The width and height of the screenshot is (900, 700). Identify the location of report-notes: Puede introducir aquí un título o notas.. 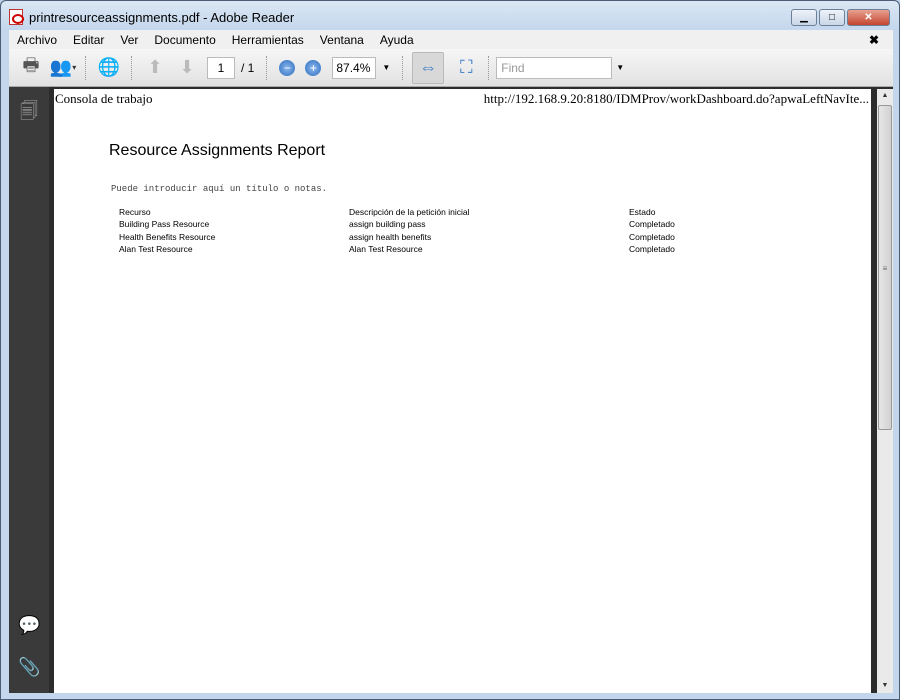
(219, 189).